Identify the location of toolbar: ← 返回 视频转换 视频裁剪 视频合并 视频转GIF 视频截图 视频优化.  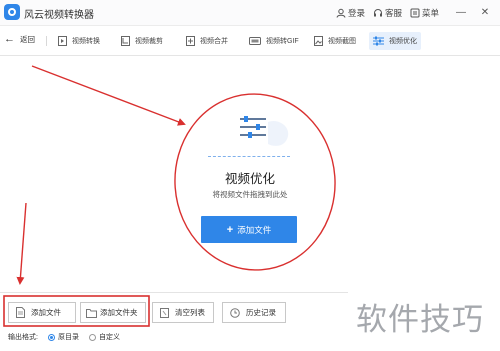
(250, 41).